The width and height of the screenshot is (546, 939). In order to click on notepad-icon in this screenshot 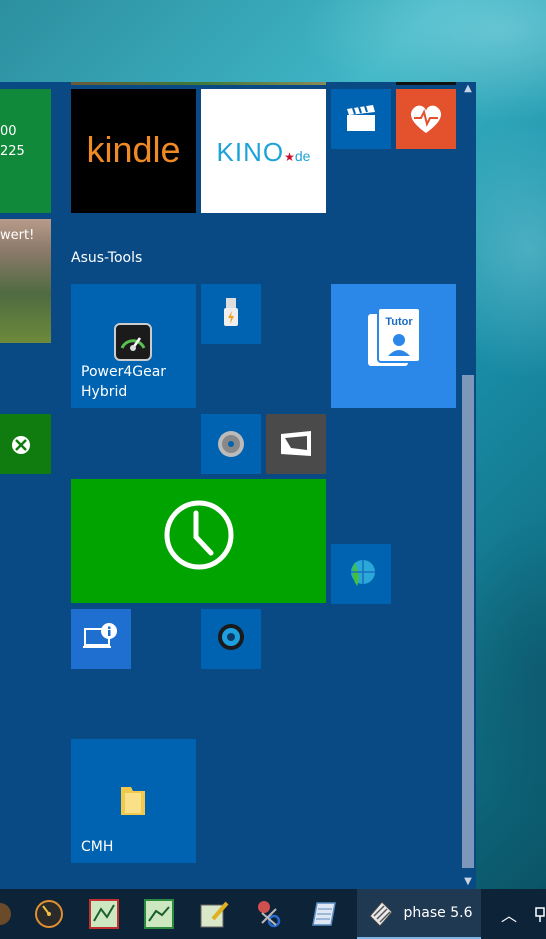, I will do `click(324, 914)`.